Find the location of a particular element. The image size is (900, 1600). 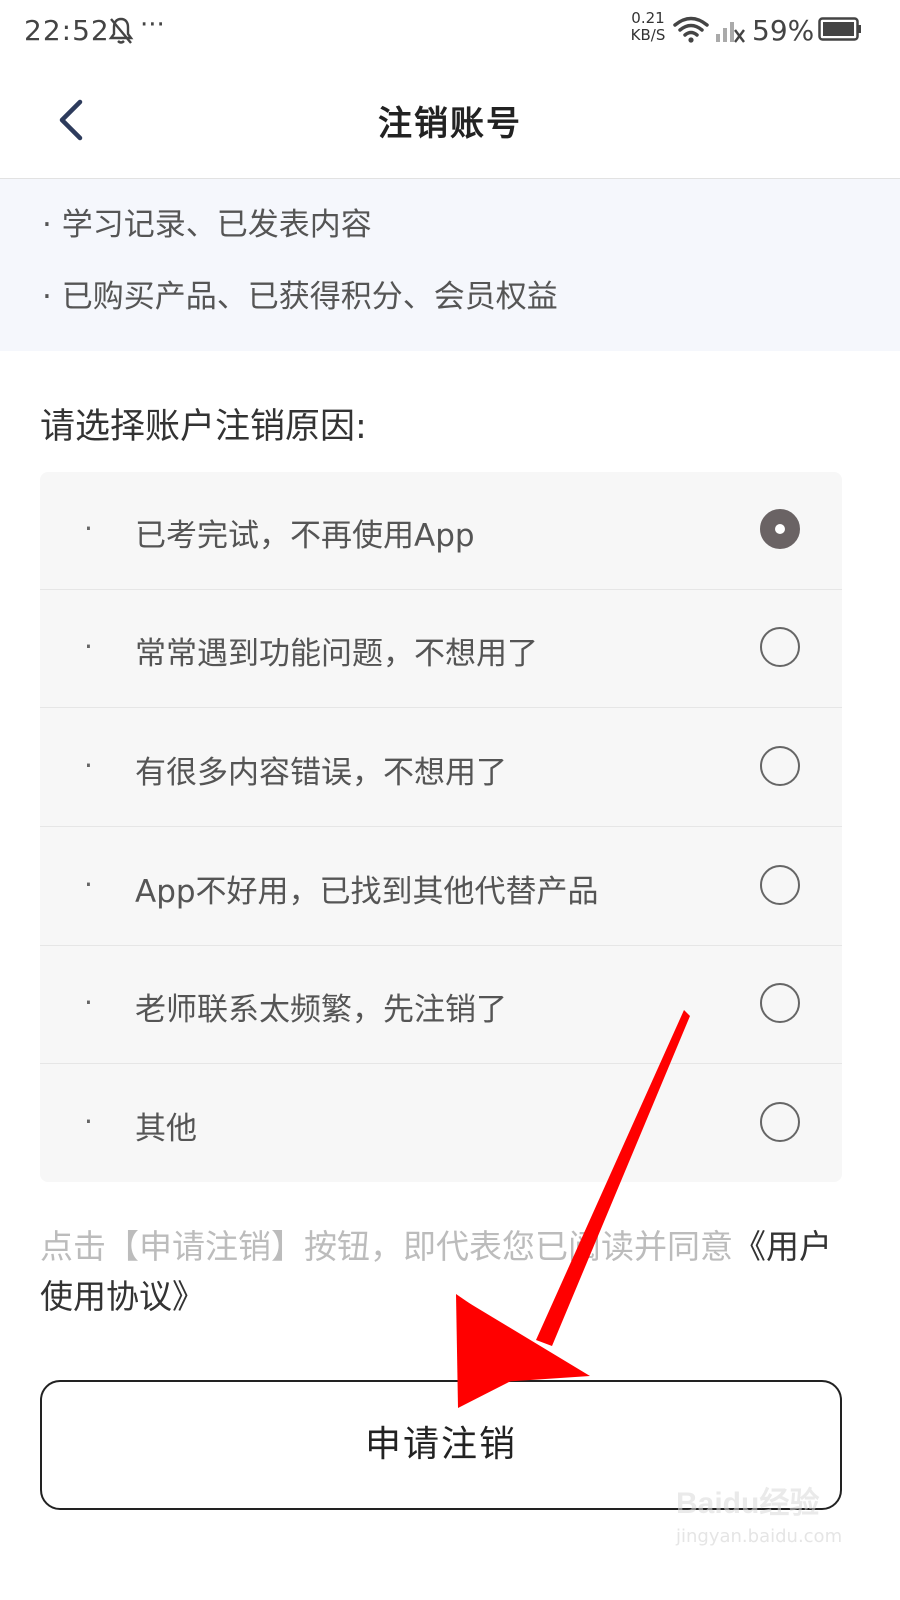

bell-off-icon is located at coordinates (121, 30).